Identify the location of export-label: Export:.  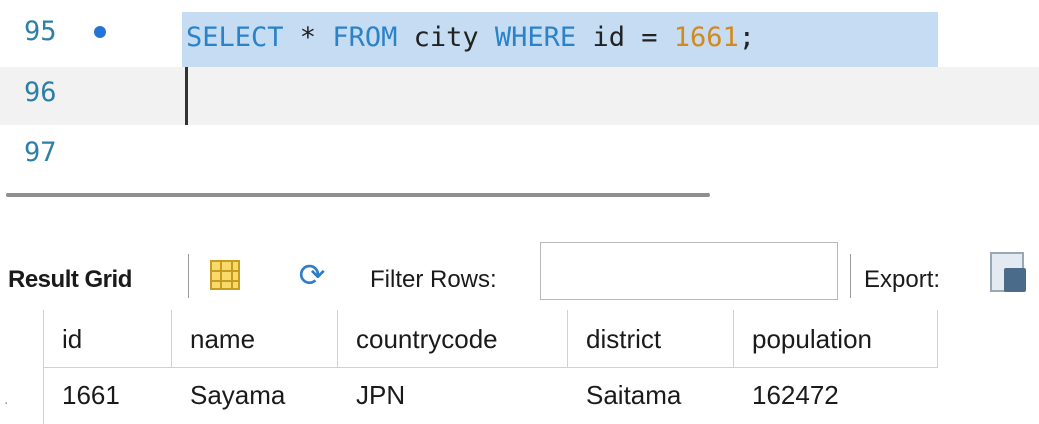
(902, 279).